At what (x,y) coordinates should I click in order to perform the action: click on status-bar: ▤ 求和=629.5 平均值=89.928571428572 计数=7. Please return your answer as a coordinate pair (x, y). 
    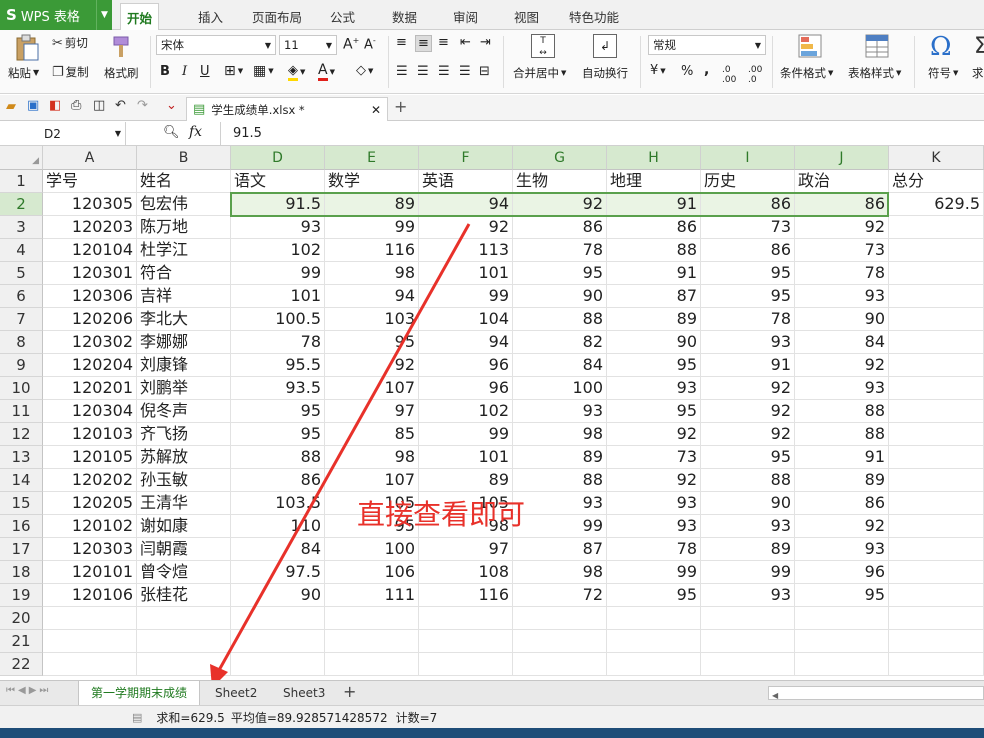
    Looking at the image, I should click on (492, 716).